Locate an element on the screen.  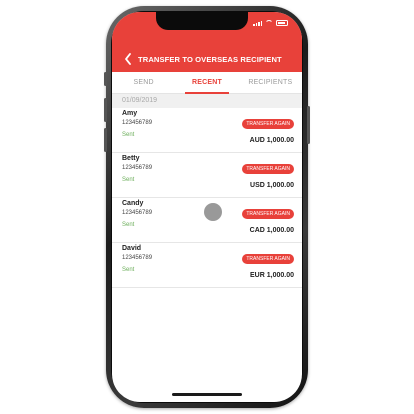
signal-icon is located at coordinates (257, 23).